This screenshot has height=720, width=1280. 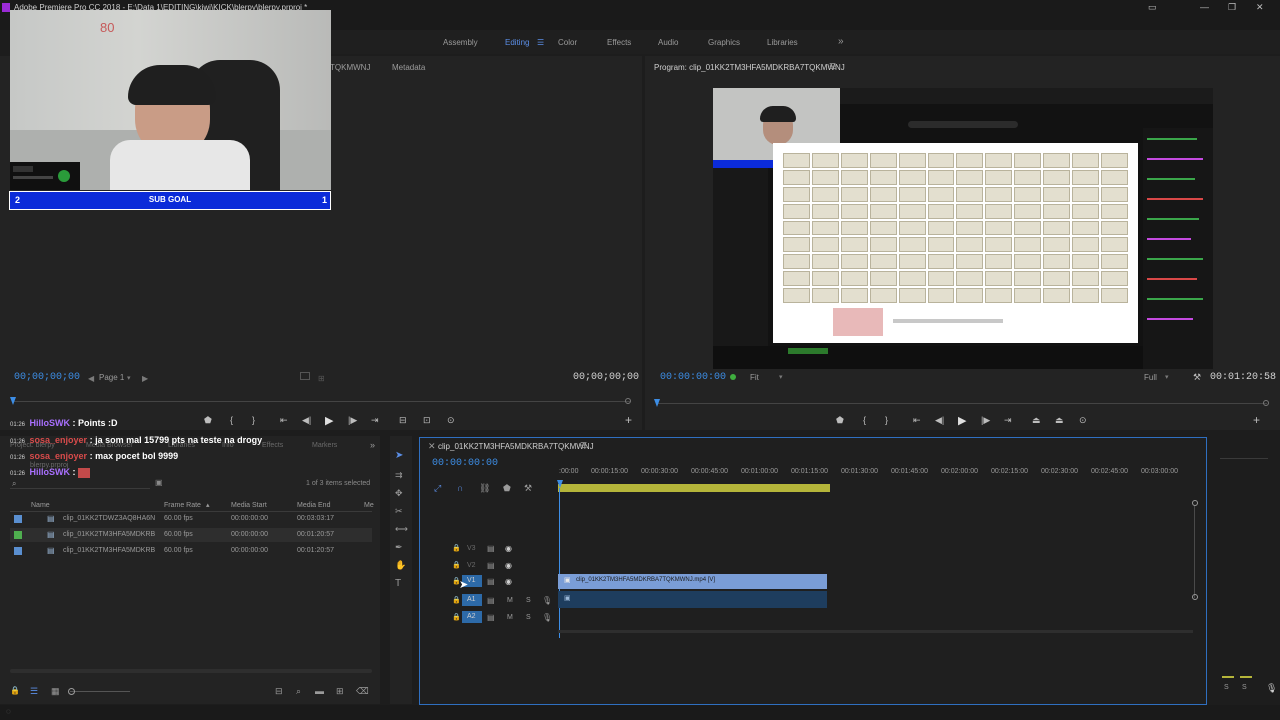 What do you see at coordinates (939, 420) in the screenshot?
I see `step-back-icon: ◀|` at bounding box center [939, 420].